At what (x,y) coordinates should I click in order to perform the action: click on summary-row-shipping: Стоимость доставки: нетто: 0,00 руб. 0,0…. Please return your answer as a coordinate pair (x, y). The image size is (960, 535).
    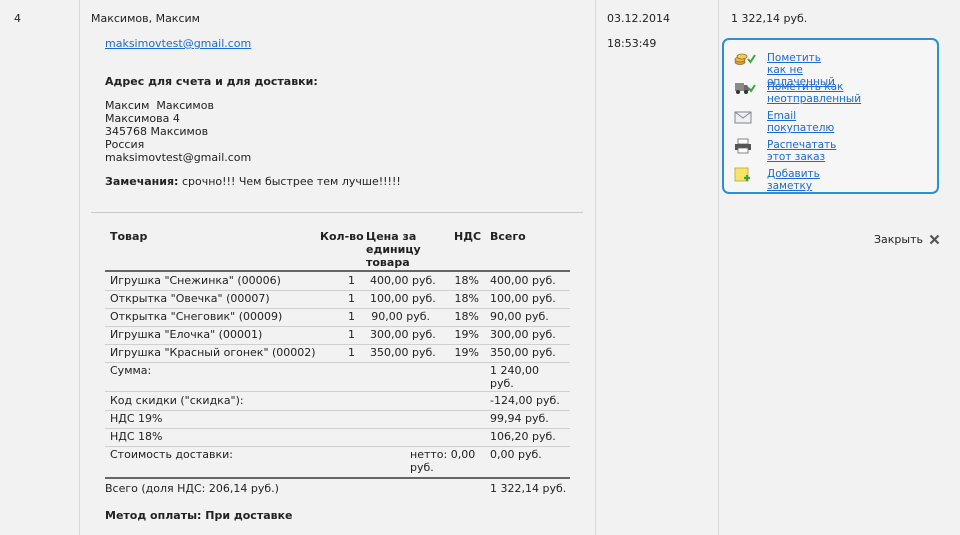
    Looking at the image, I should click on (337, 461).